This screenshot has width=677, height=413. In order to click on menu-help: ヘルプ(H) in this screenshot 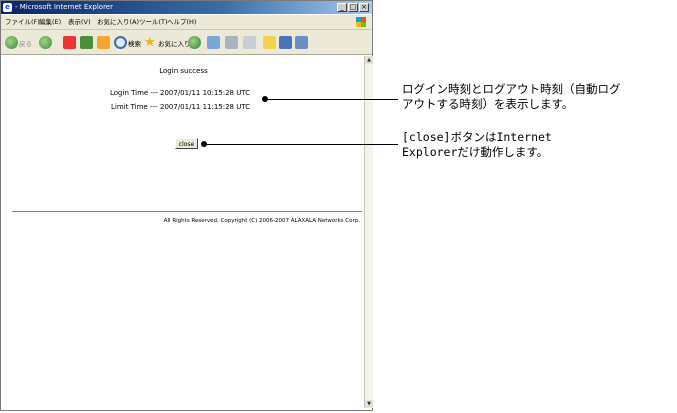, I will do `click(181, 22)`.